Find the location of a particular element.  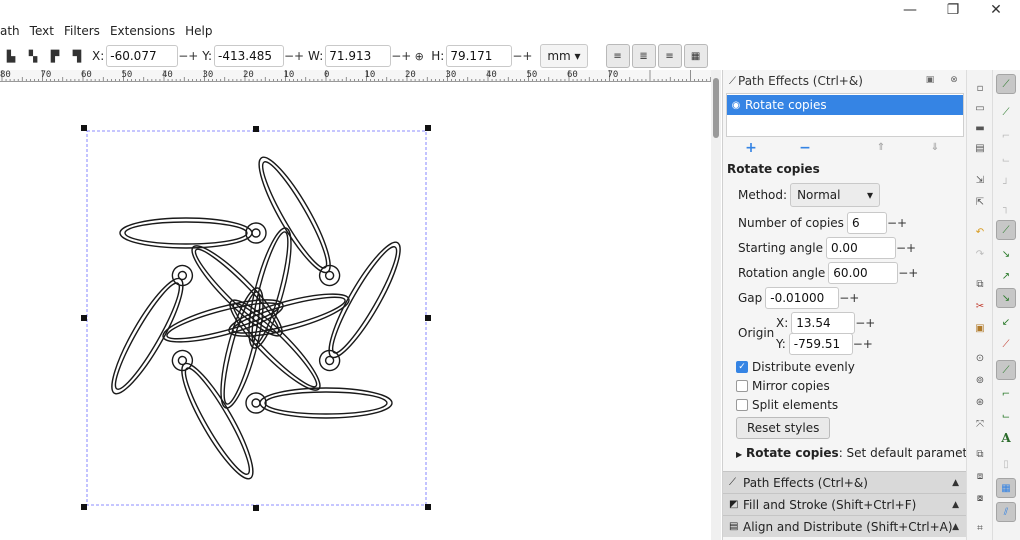

restore-button: ❐ is located at coordinates (953, 10).